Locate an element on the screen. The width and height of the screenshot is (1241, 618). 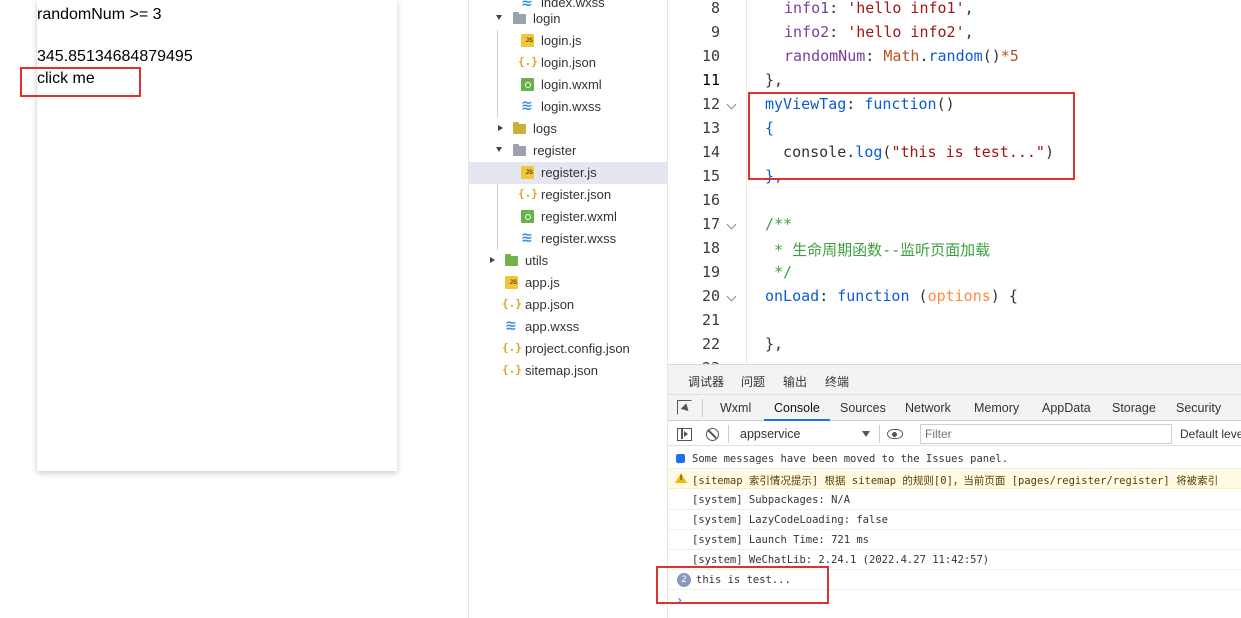
code-line: 18 * 生命周期函数--监听页面加载 is located at coordinates (954, 248).